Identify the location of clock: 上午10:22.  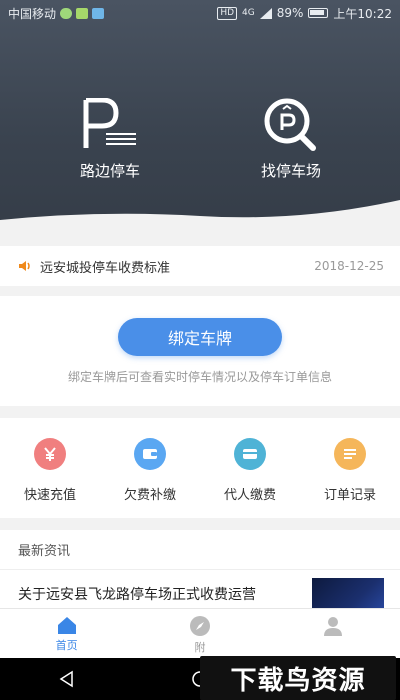
(362, 13).